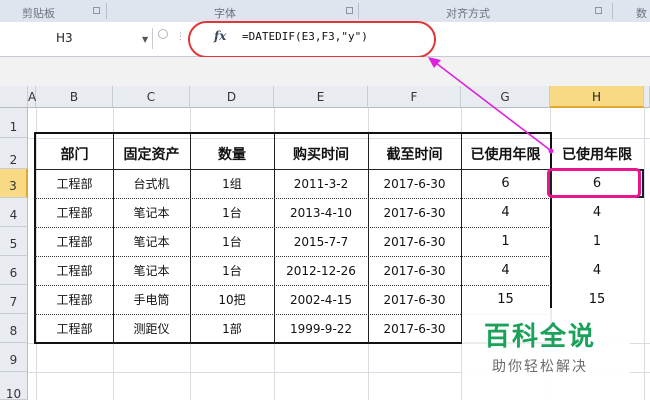 This screenshot has width=650, height=416. I want to click on watermark-subtitle: 助你轻松解决, so click(540, 367).